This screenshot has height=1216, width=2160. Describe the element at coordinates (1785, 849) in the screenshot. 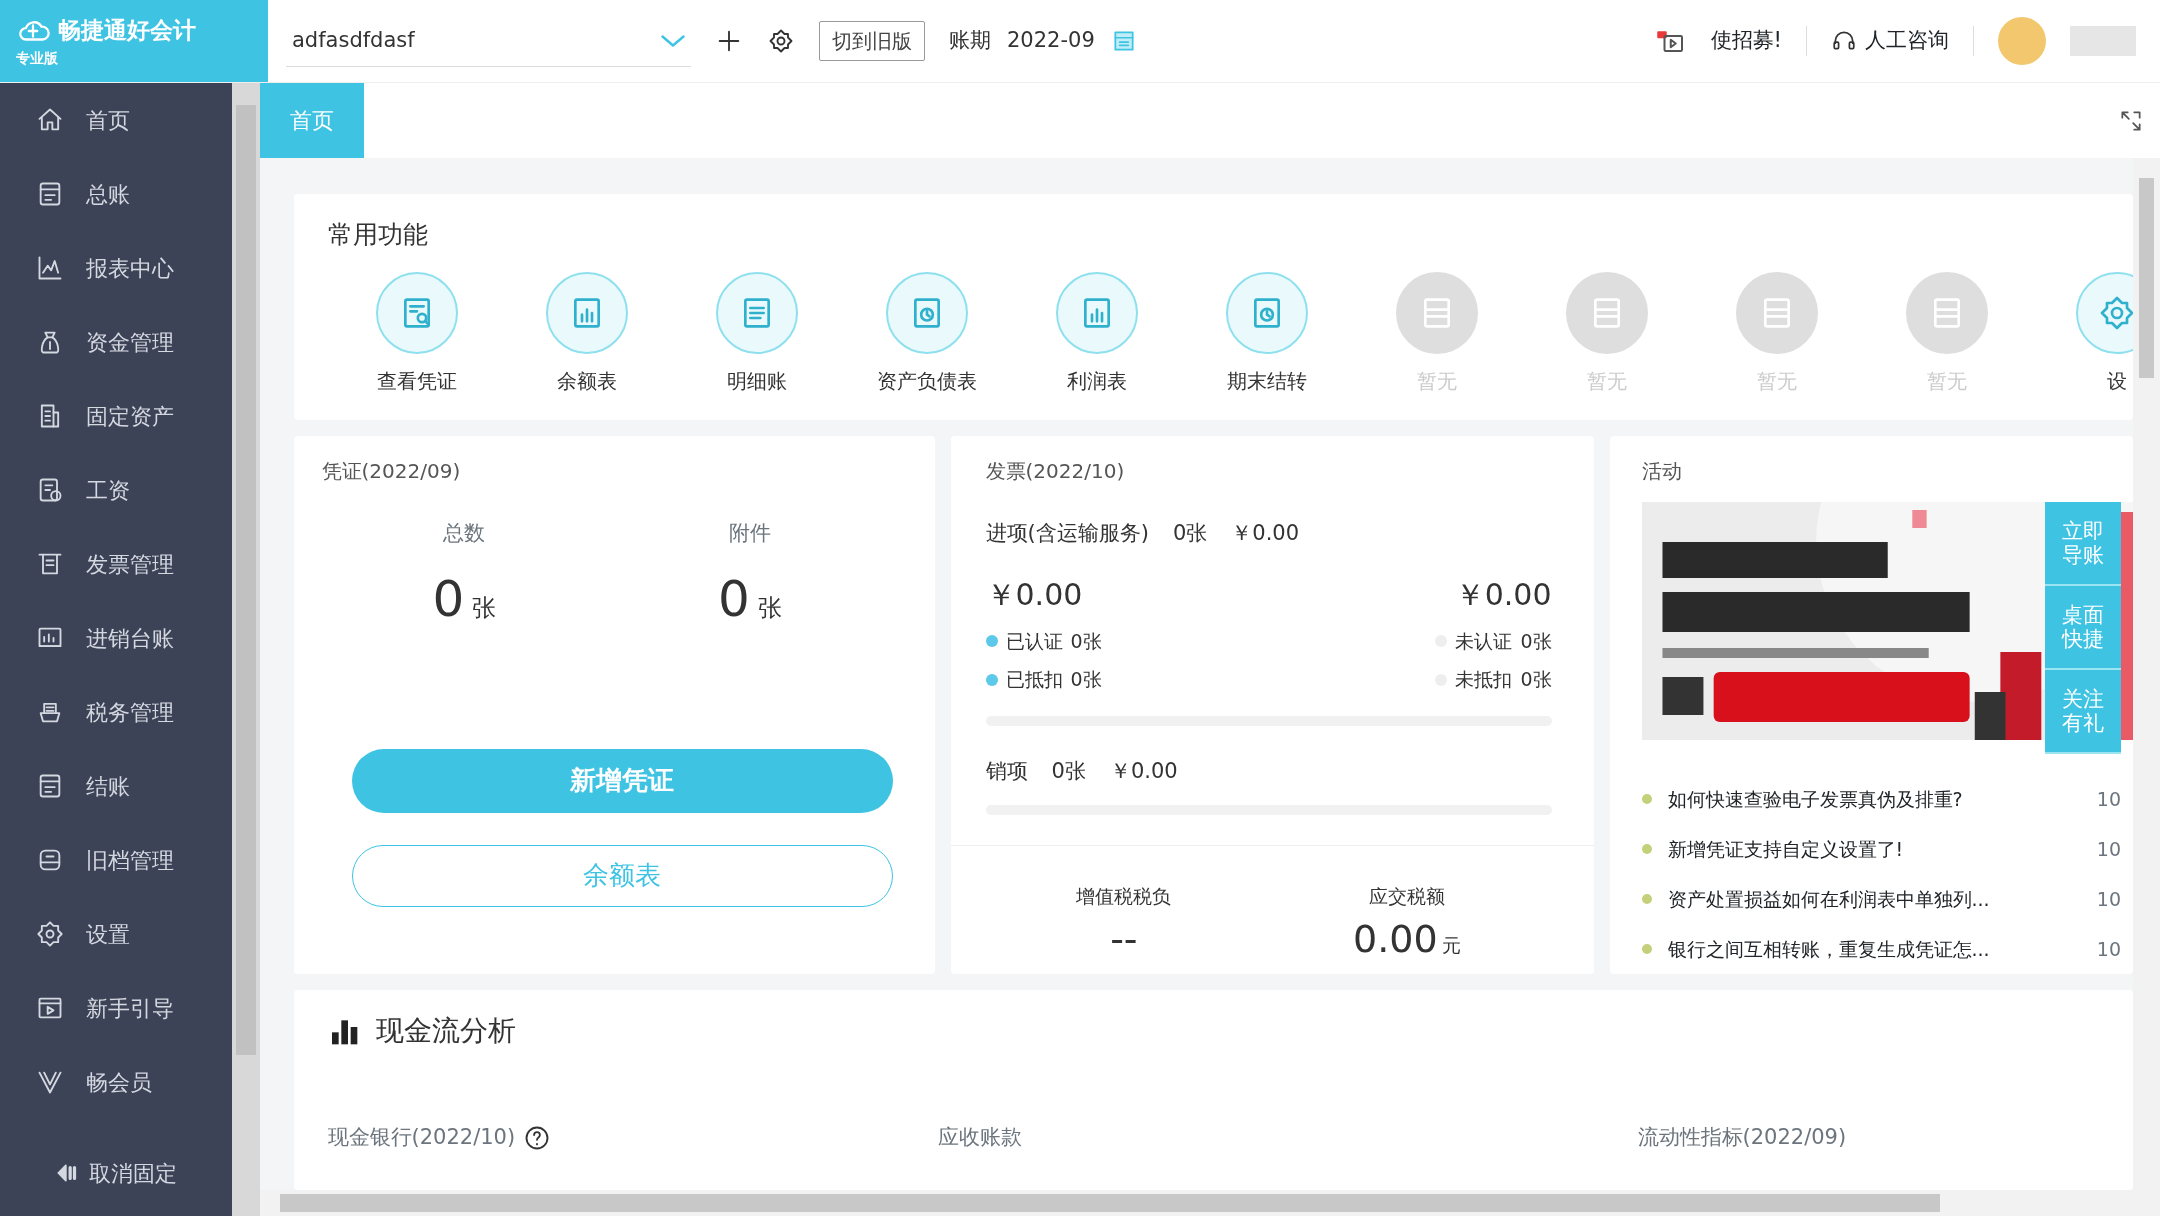

I see `news-link: 新增凭证支持自定义设置了!` at that location.